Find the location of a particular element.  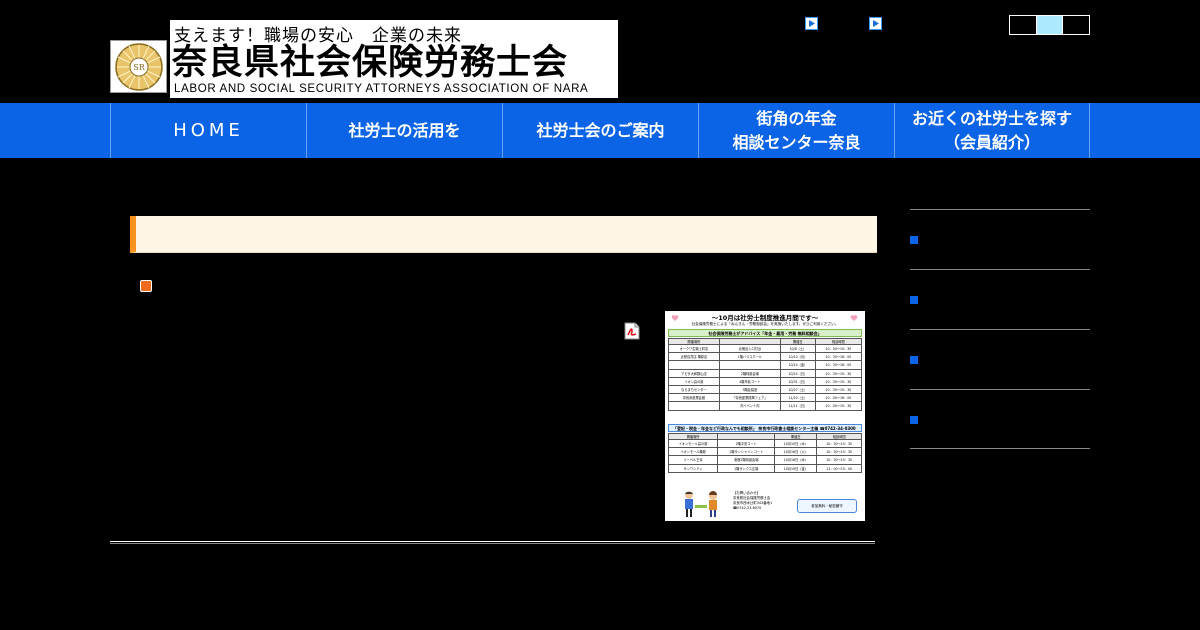

nav-pension-center-label-1: 街角の年金 is located at coordinates (796, 118).